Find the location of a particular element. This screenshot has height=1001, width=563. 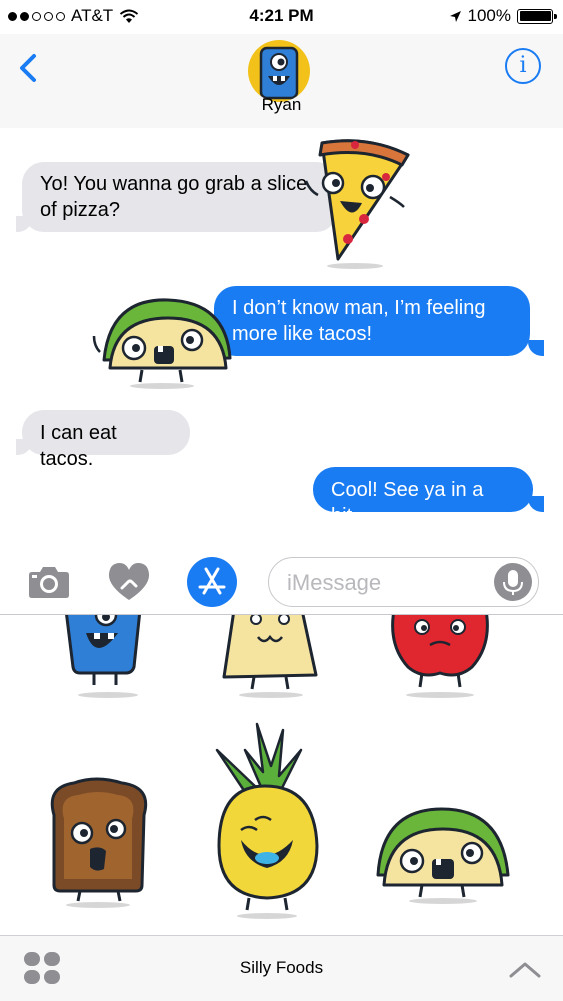

back-button is located at coordinates (29, 68).